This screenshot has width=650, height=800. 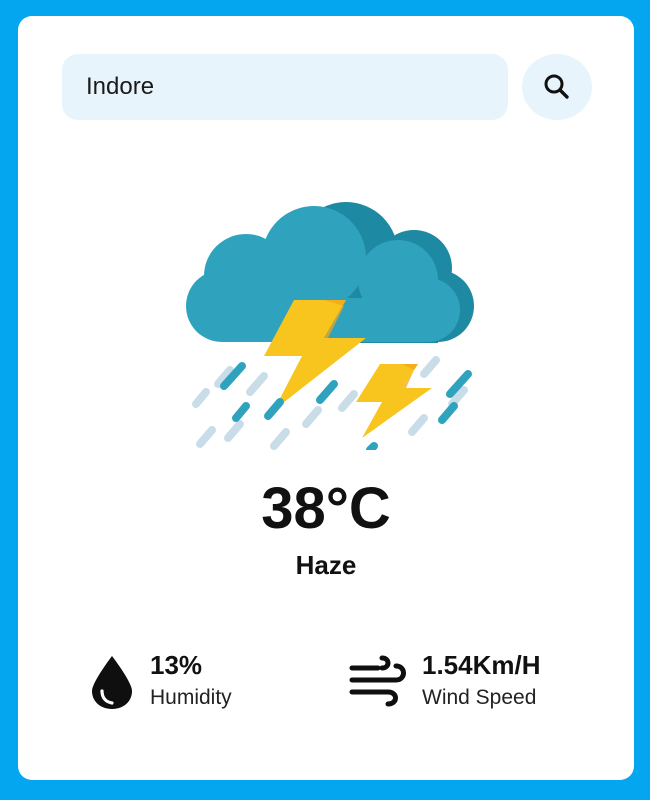 I want to click on search-icon, so click(x=556, y=86).